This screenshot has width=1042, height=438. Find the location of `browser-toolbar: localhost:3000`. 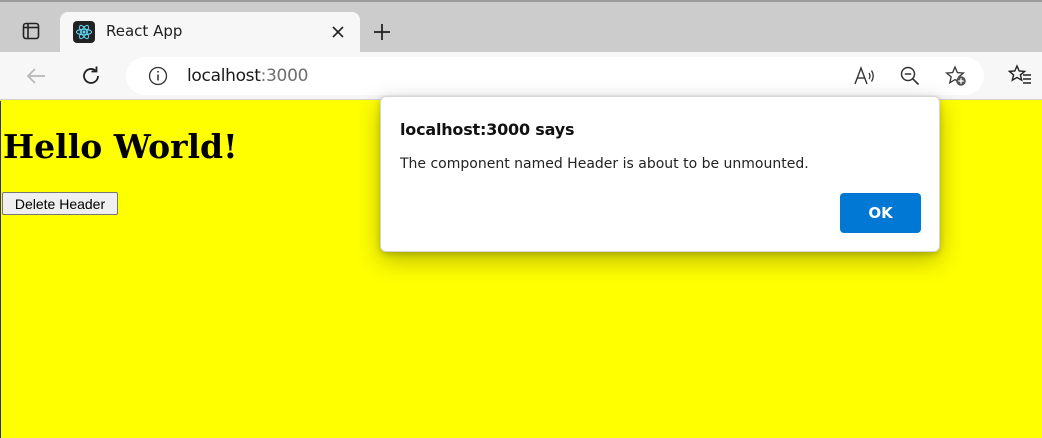

browser-toolbar: localhost:3000 is located at coordinates (521, 76).